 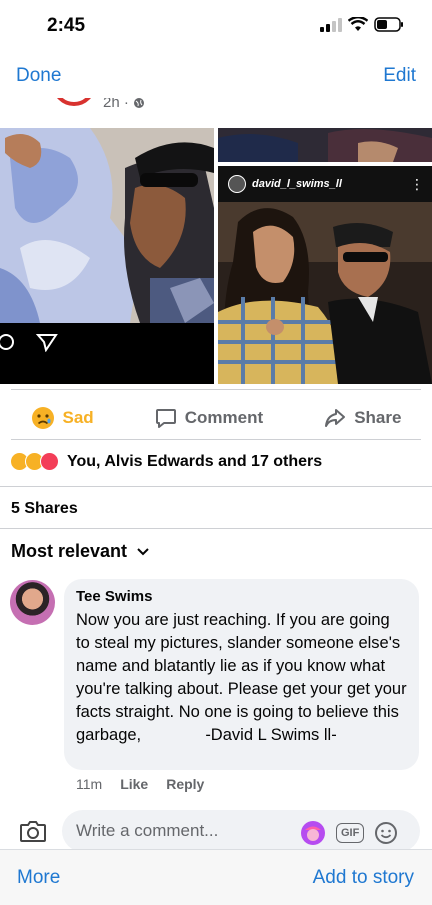 What do you see at coordinates (237, 184) in the screenshot?
I see `instagram-avatar-icon` at bounding box center [237, 184].